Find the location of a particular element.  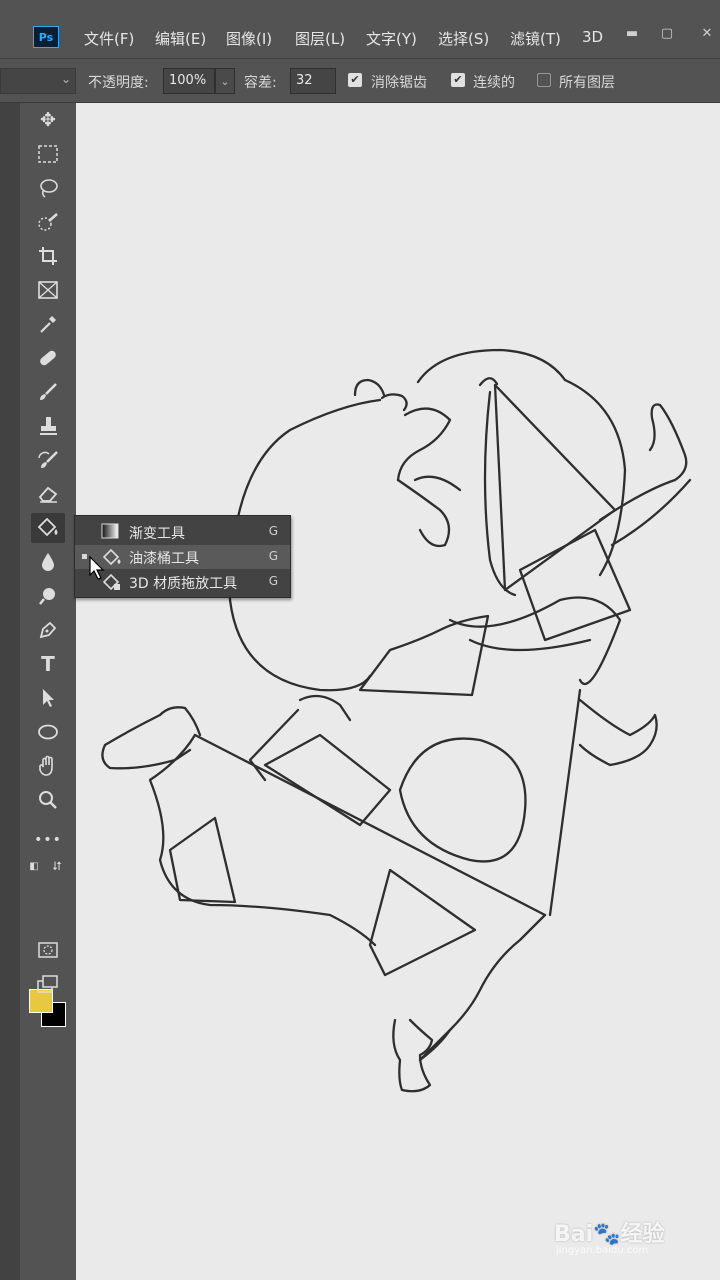

opacity-dropdown-icon: ⌄ is located at coordinates (225, 81).